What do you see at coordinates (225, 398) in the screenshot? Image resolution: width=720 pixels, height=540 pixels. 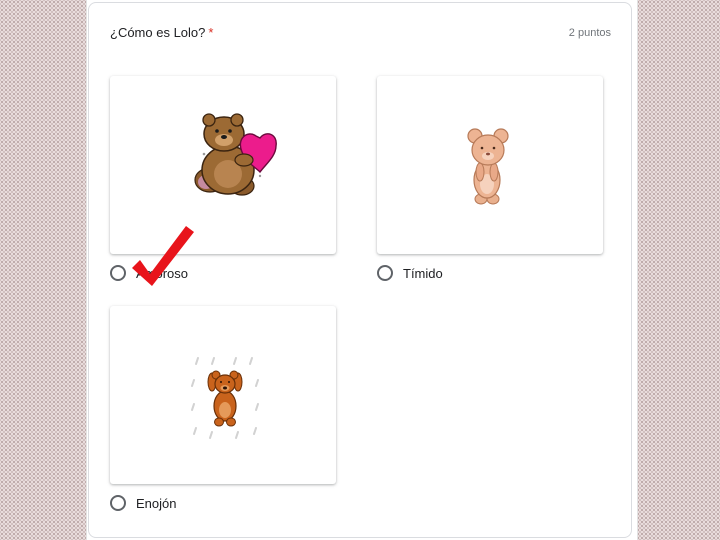 I see `angry-bear-icon` at bounding box center [225, 398].